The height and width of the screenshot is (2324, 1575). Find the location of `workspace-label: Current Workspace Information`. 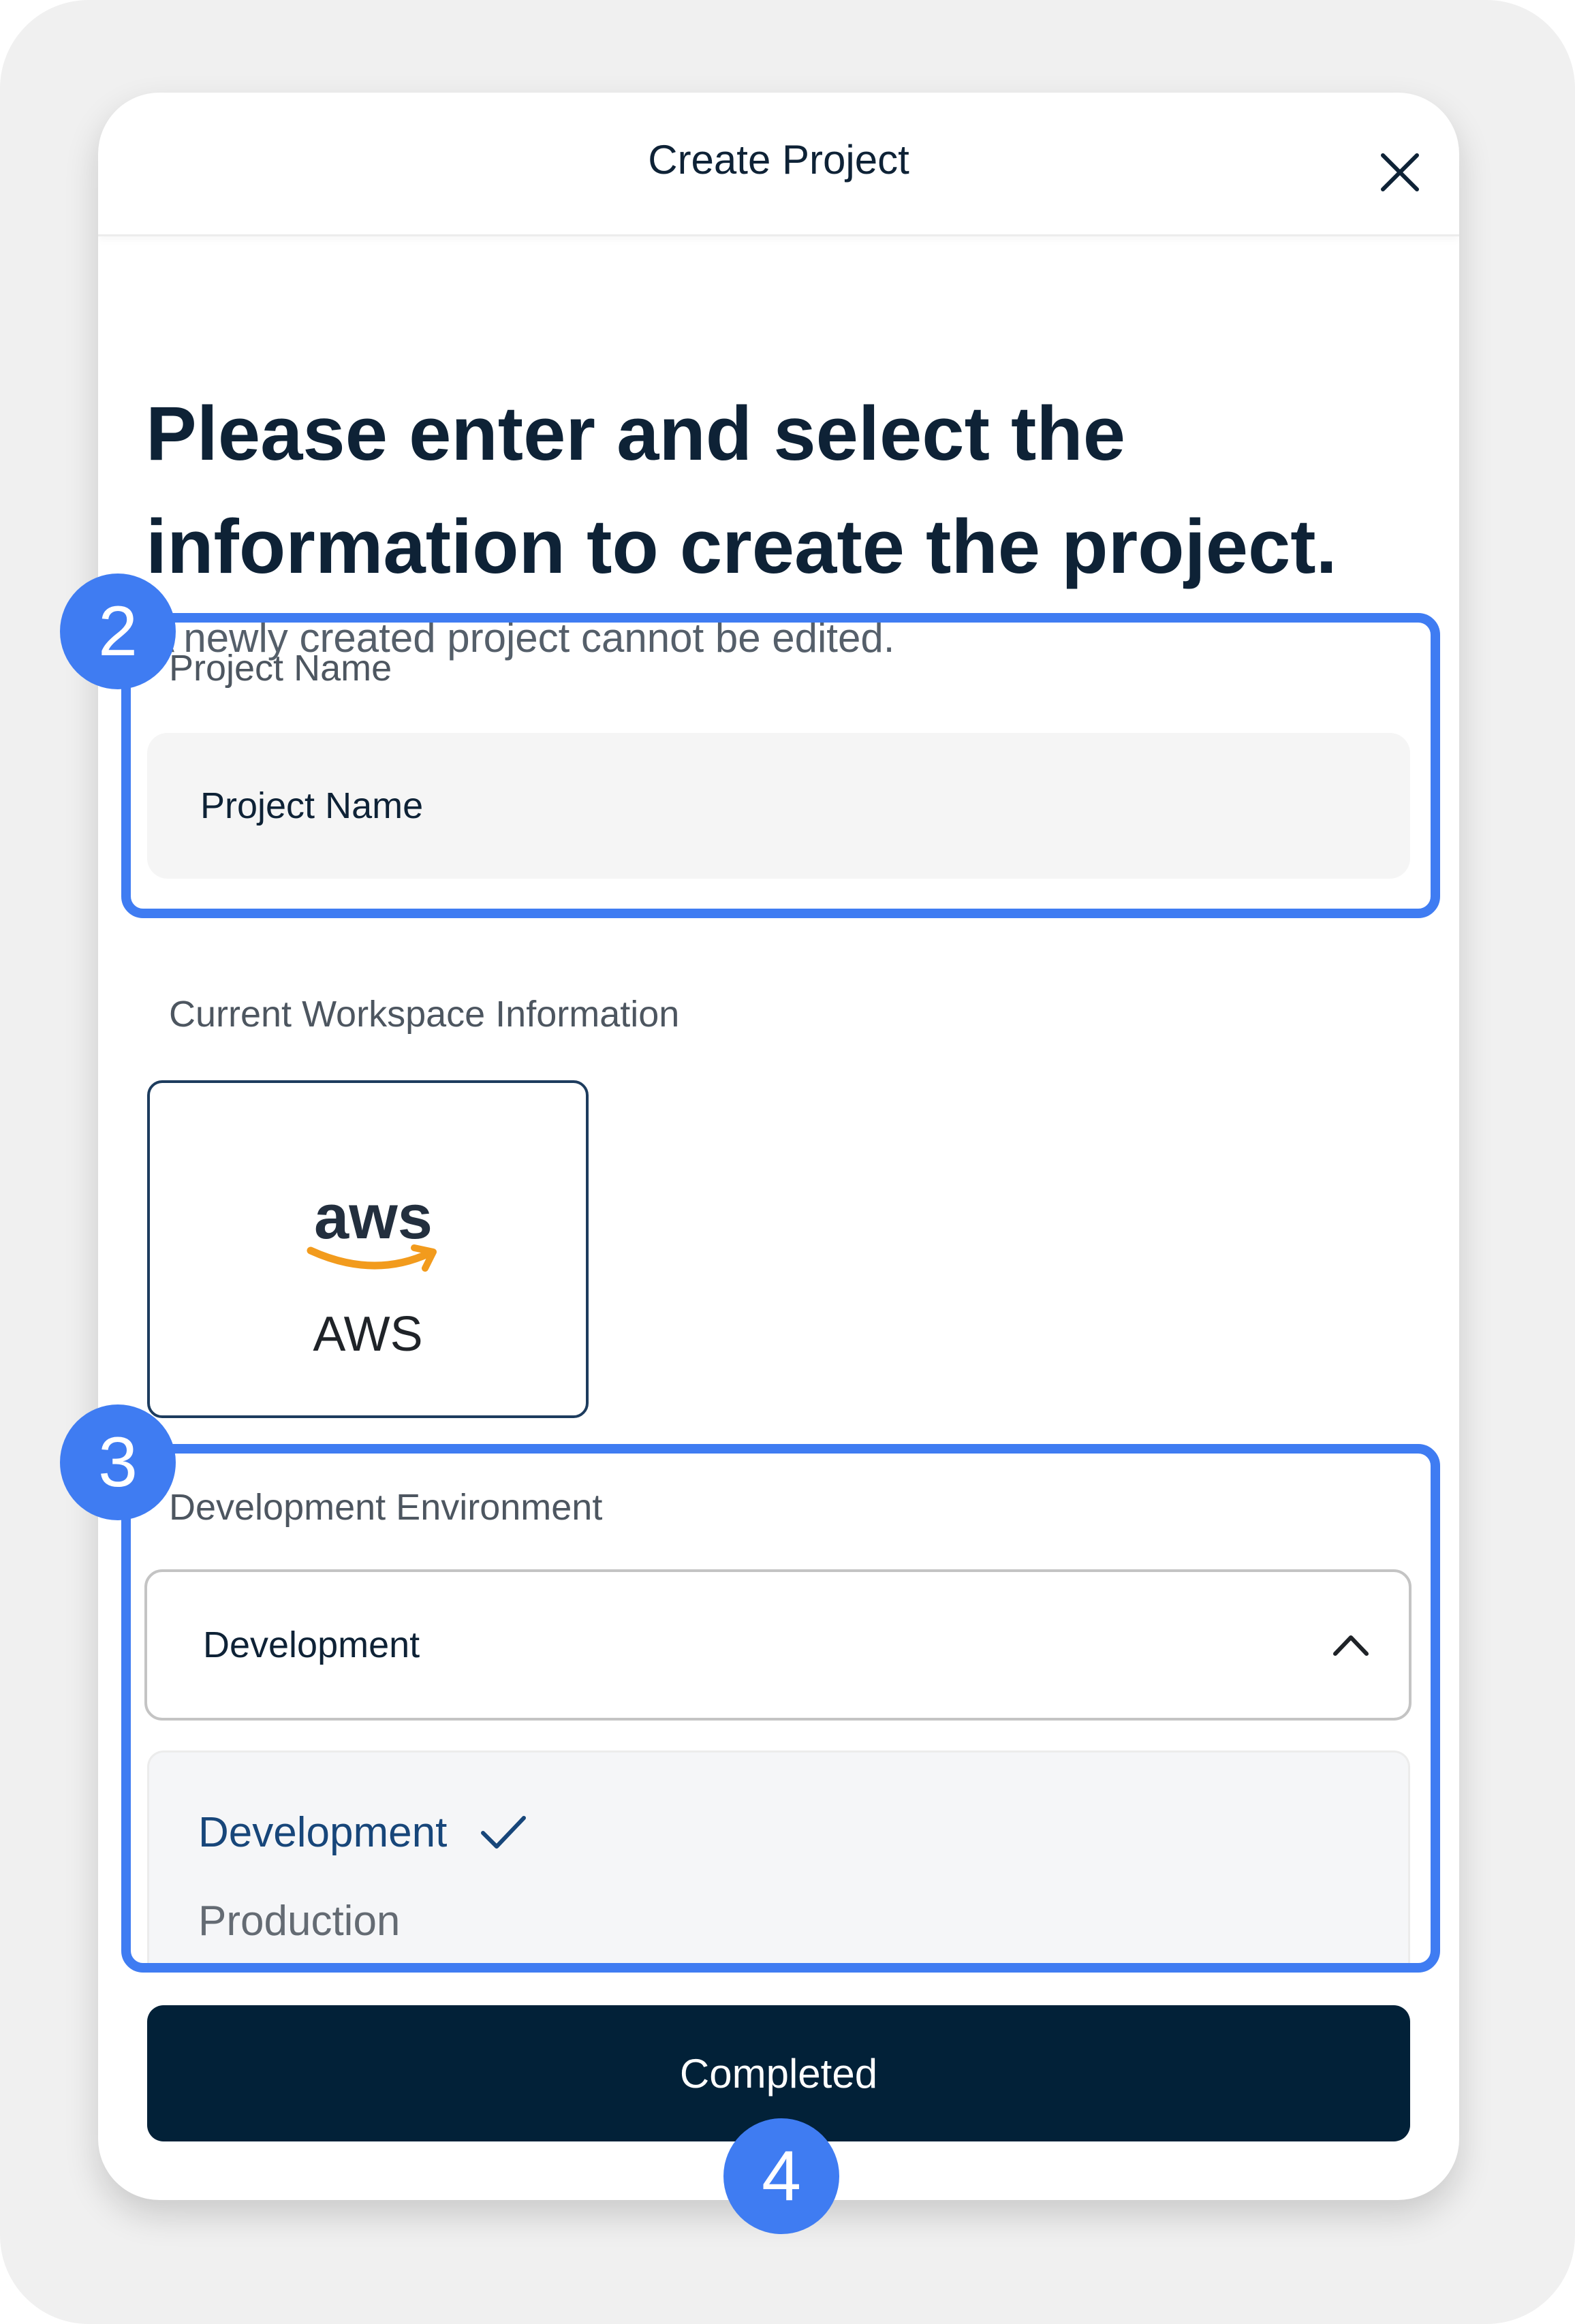

workspace-label: Current Workspace Information is located at coordinates (424, 1014).